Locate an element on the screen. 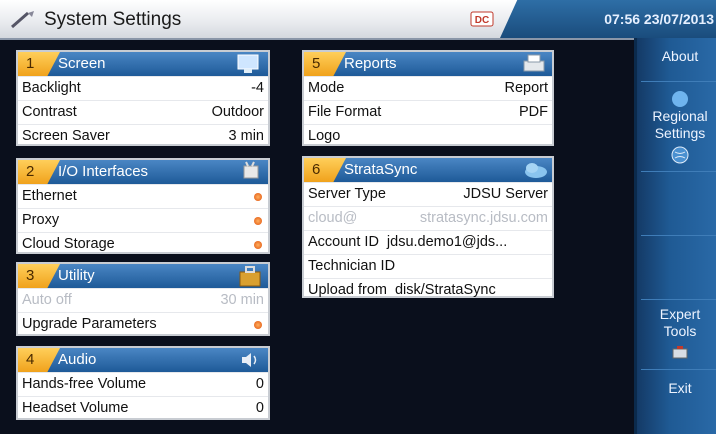  setting-row-headset-volume: Headset Volume 0 is located at coordinates (143, 408).